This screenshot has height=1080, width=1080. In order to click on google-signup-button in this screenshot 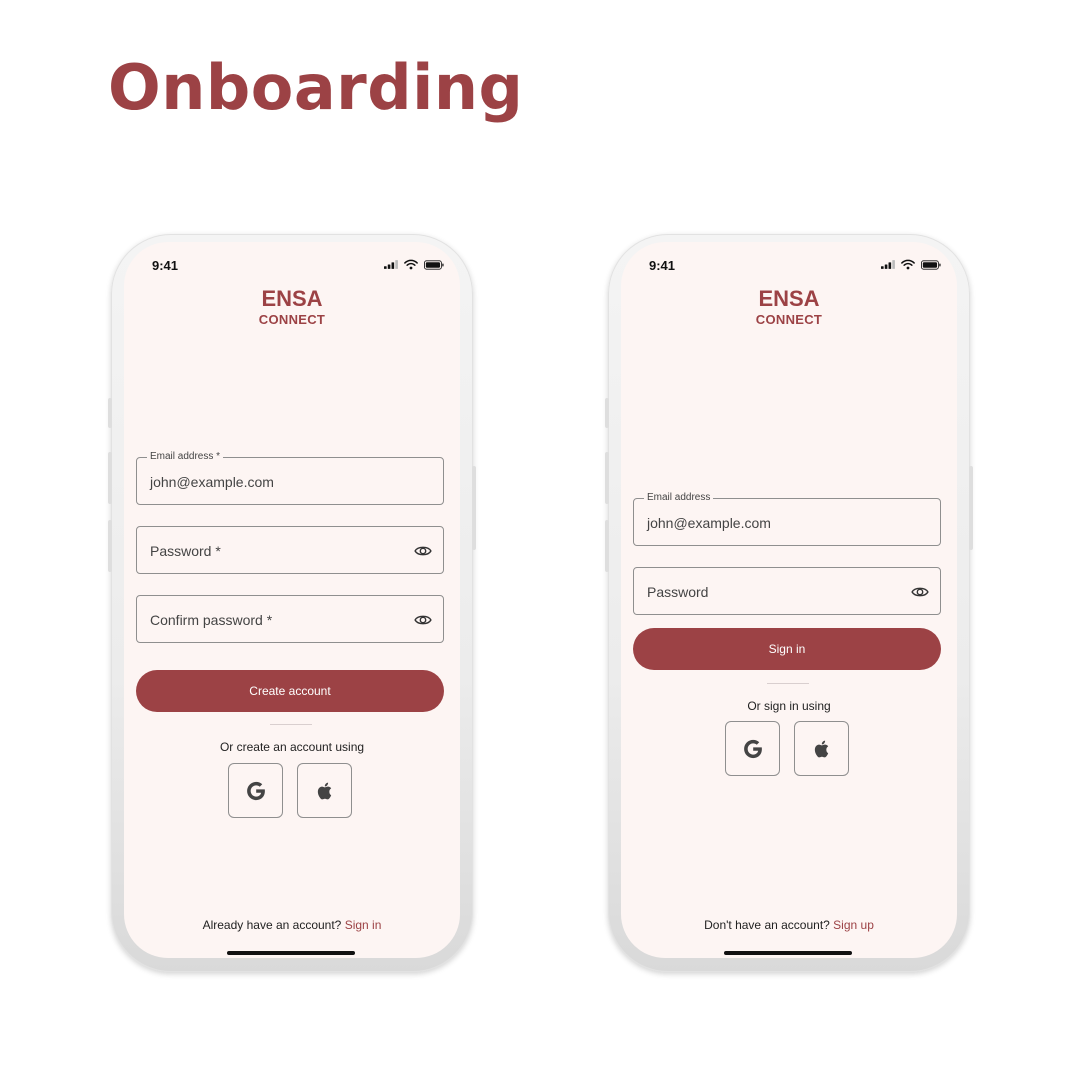, I will do `click(255, 790)`.